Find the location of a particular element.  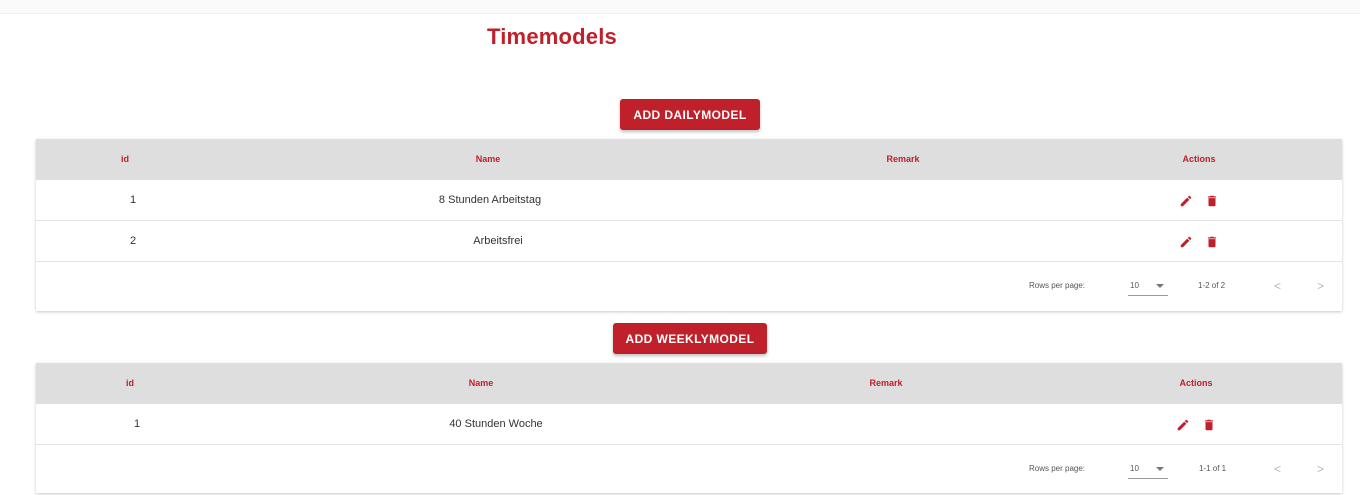

cell-name: 8 Stunden Arbeitstag is located at coordinates (490, 200).